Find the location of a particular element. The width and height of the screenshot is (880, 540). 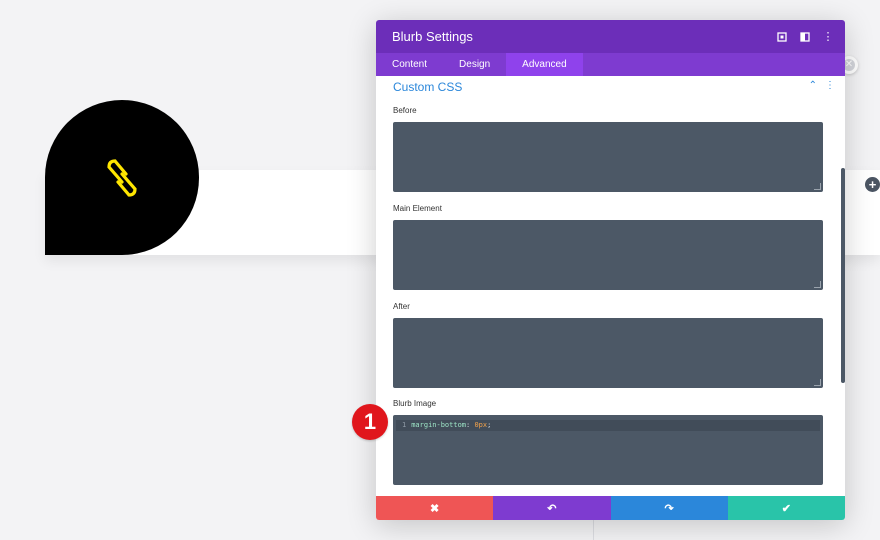

tab-content: Content is located at coordinates (409, 64).